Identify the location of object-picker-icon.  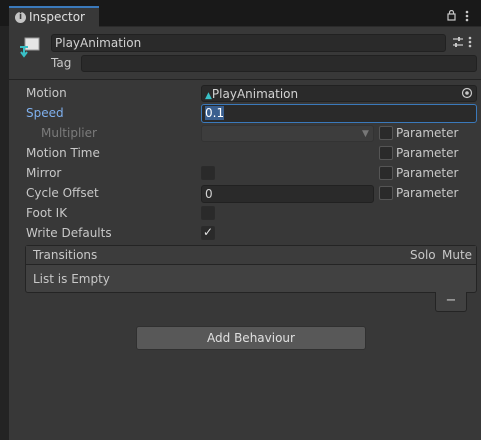
(467, 93).